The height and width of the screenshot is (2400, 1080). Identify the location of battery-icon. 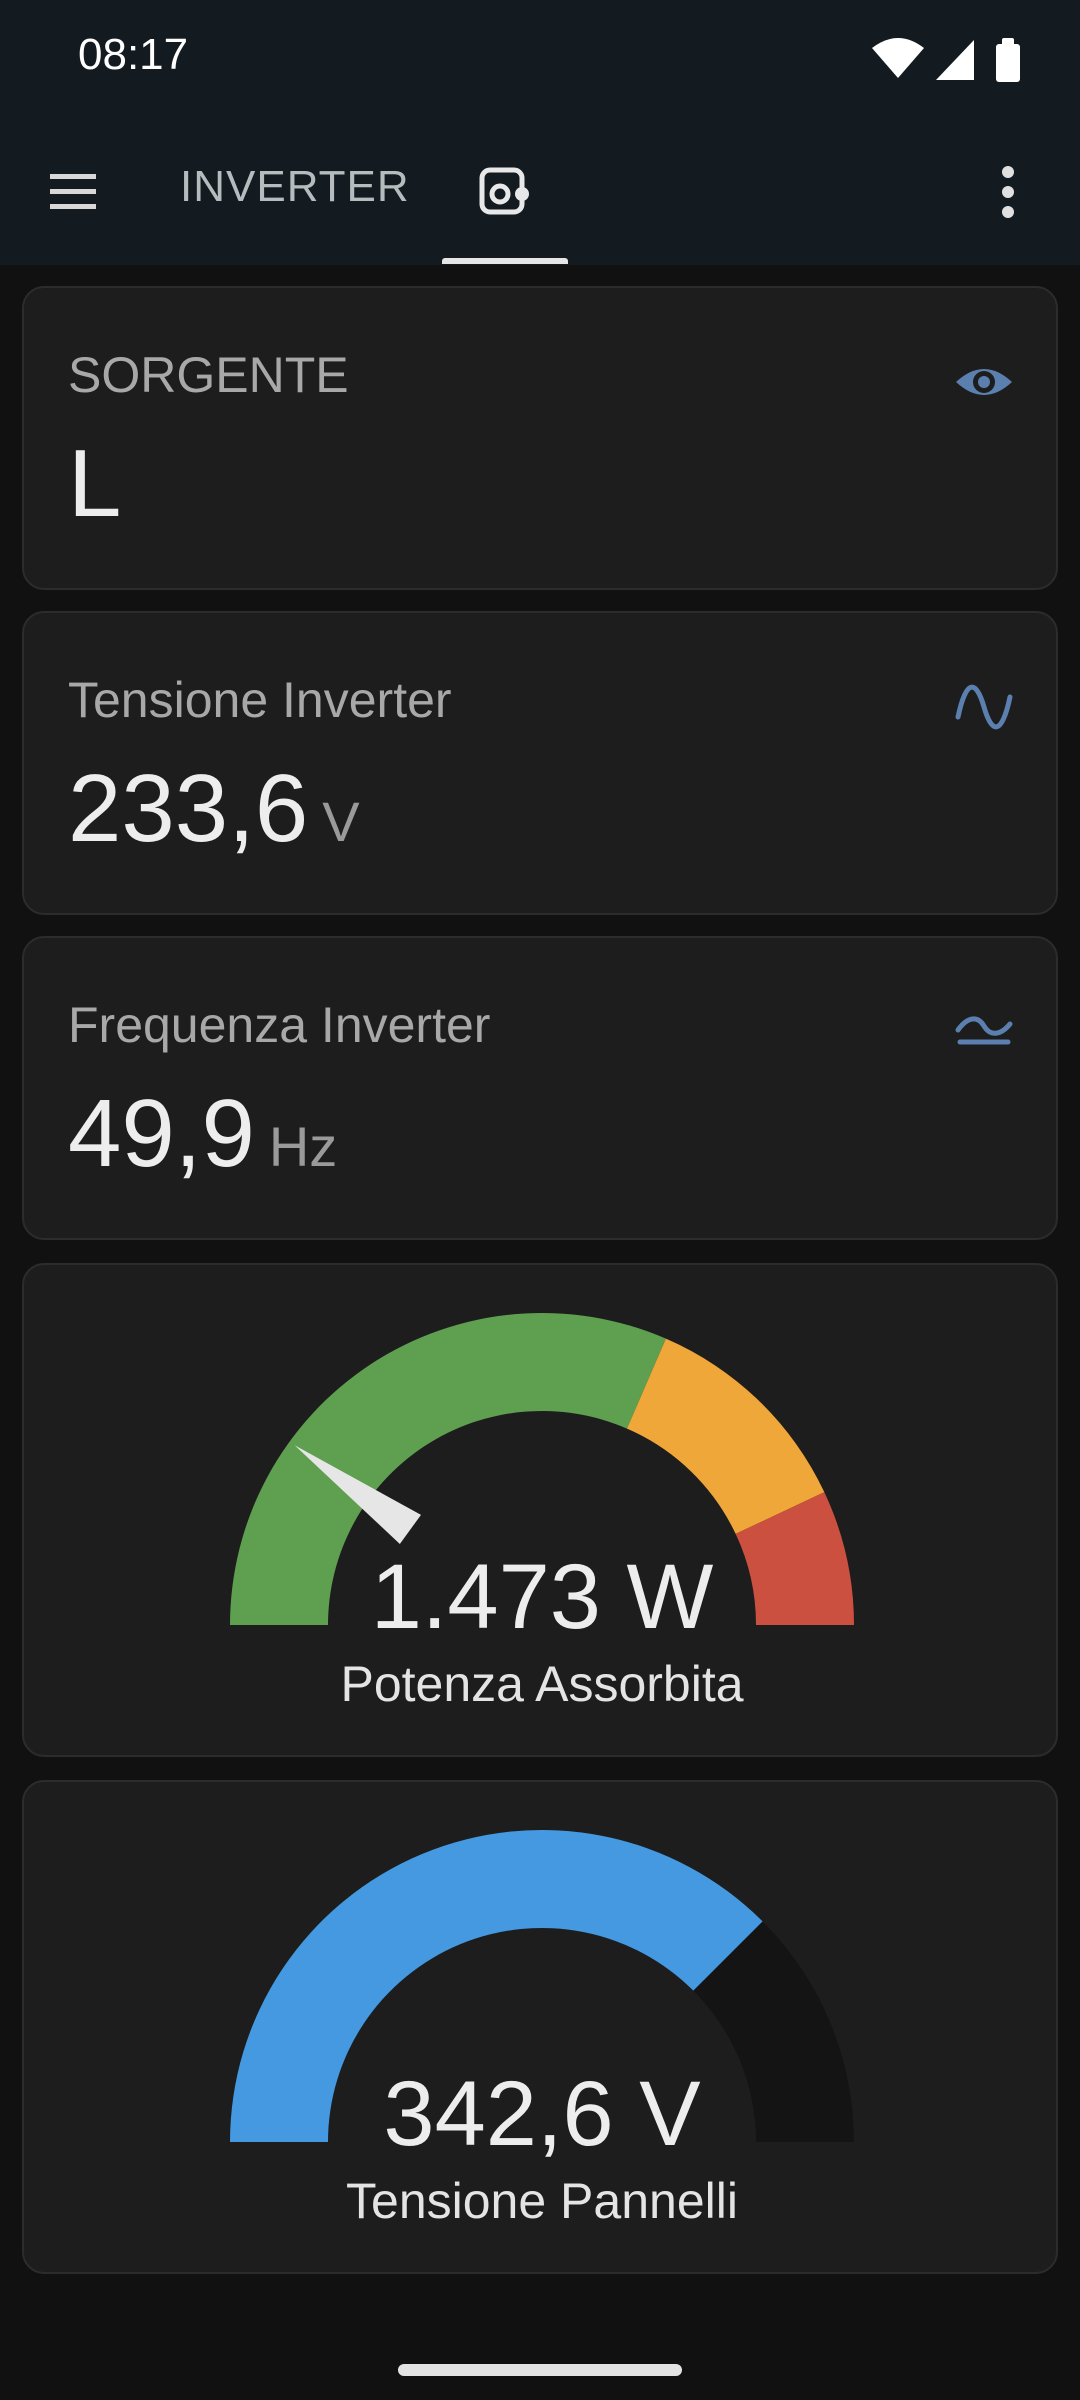
(1008, 60).